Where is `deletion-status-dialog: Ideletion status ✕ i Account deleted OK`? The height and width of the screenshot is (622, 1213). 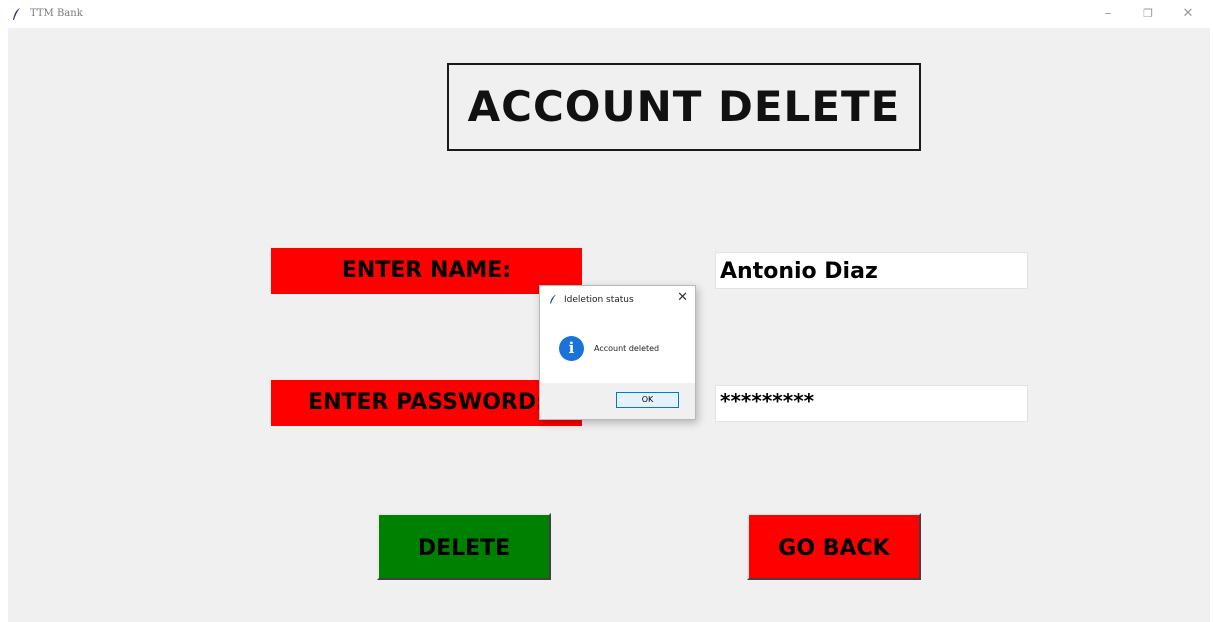 deletion-status-dialog: Ideletion status ✕ i Account deleted OK is located at coordinates (617, 352).